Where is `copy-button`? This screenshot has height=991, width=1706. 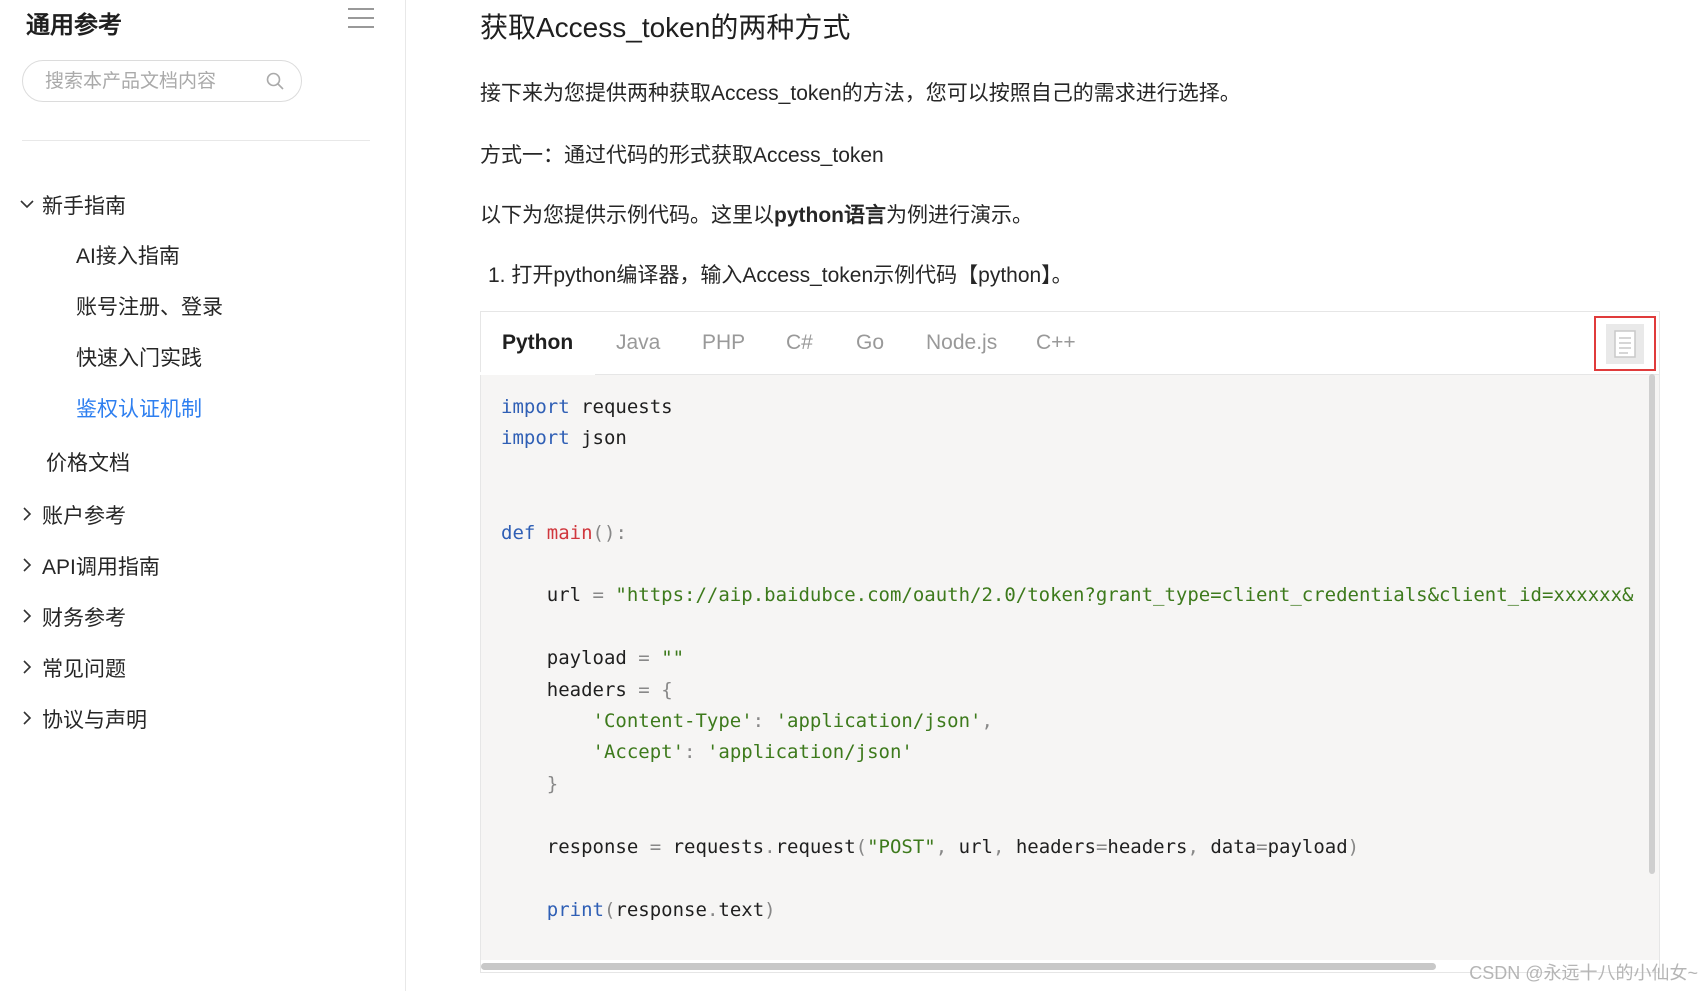 copy-button is located at coordinates (1625, 343).